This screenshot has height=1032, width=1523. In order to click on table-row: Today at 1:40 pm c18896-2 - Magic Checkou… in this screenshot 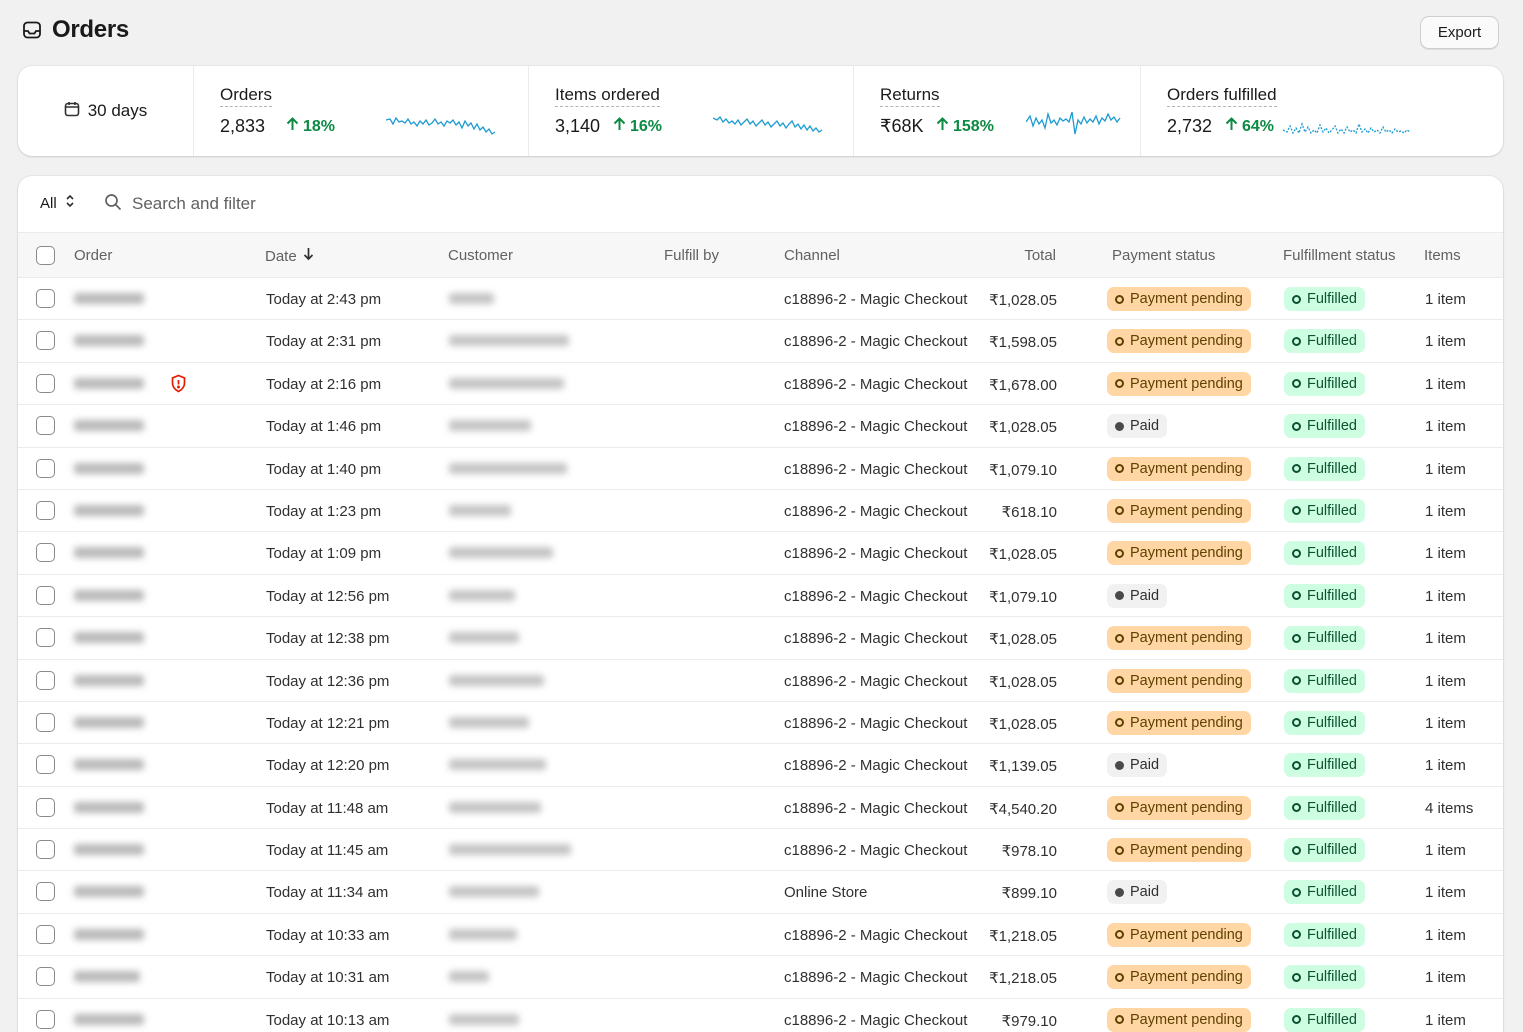, I will do `click(760, 469)`.